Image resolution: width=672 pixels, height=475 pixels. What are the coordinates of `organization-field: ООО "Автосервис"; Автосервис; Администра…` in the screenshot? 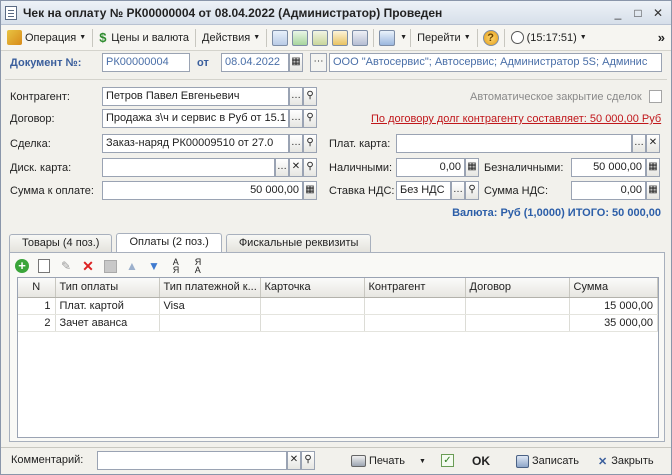 It's located at (495, 62).